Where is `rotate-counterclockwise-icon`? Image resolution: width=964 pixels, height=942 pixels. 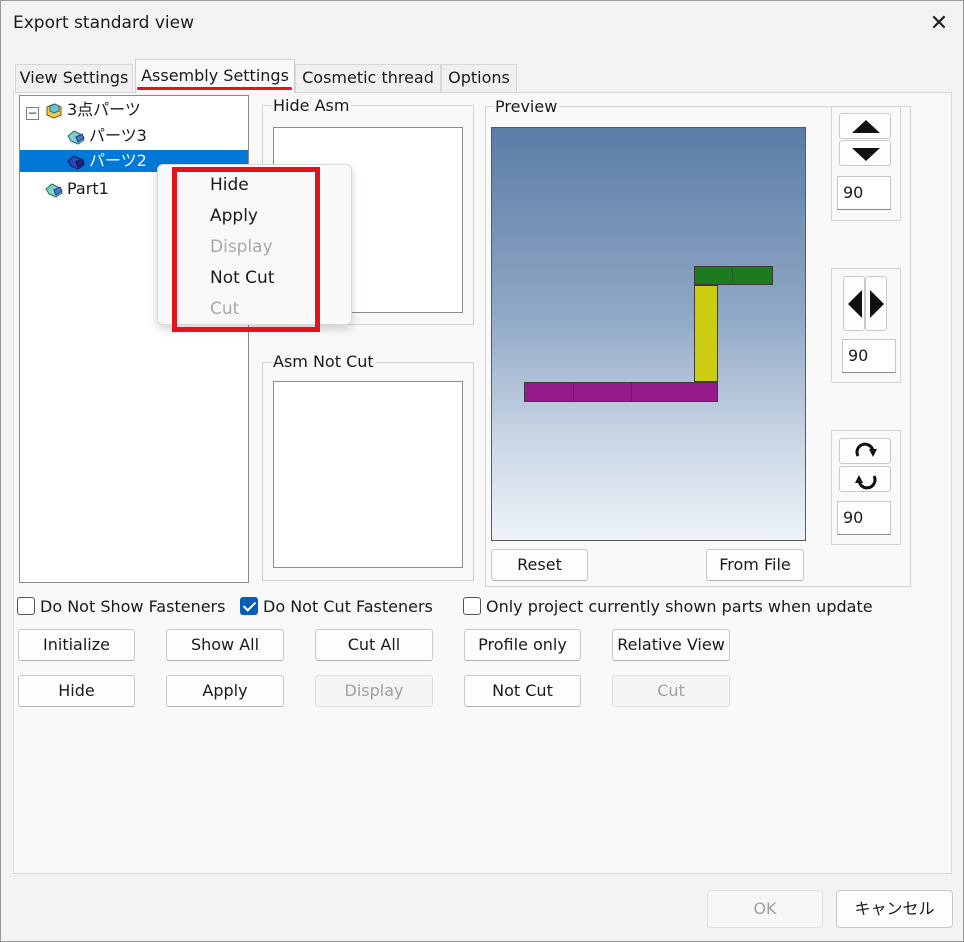
rotate-counterclockwise-icon is located at coordinates (866, 482).